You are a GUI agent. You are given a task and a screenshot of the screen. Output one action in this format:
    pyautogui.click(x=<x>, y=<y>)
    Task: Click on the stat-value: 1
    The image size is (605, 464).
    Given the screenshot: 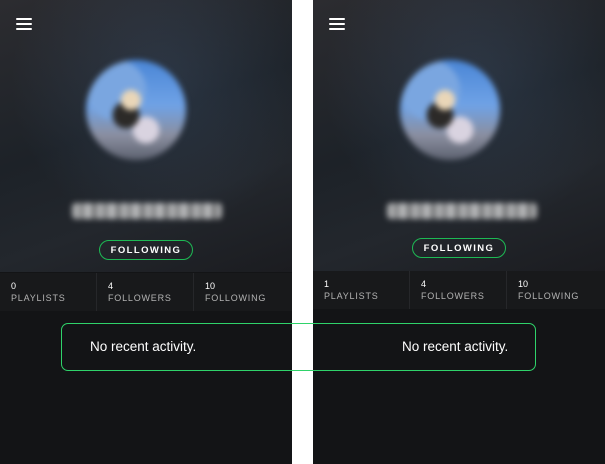 What is the action you would take?
    pyautogui.click(x=327, y=284)
    